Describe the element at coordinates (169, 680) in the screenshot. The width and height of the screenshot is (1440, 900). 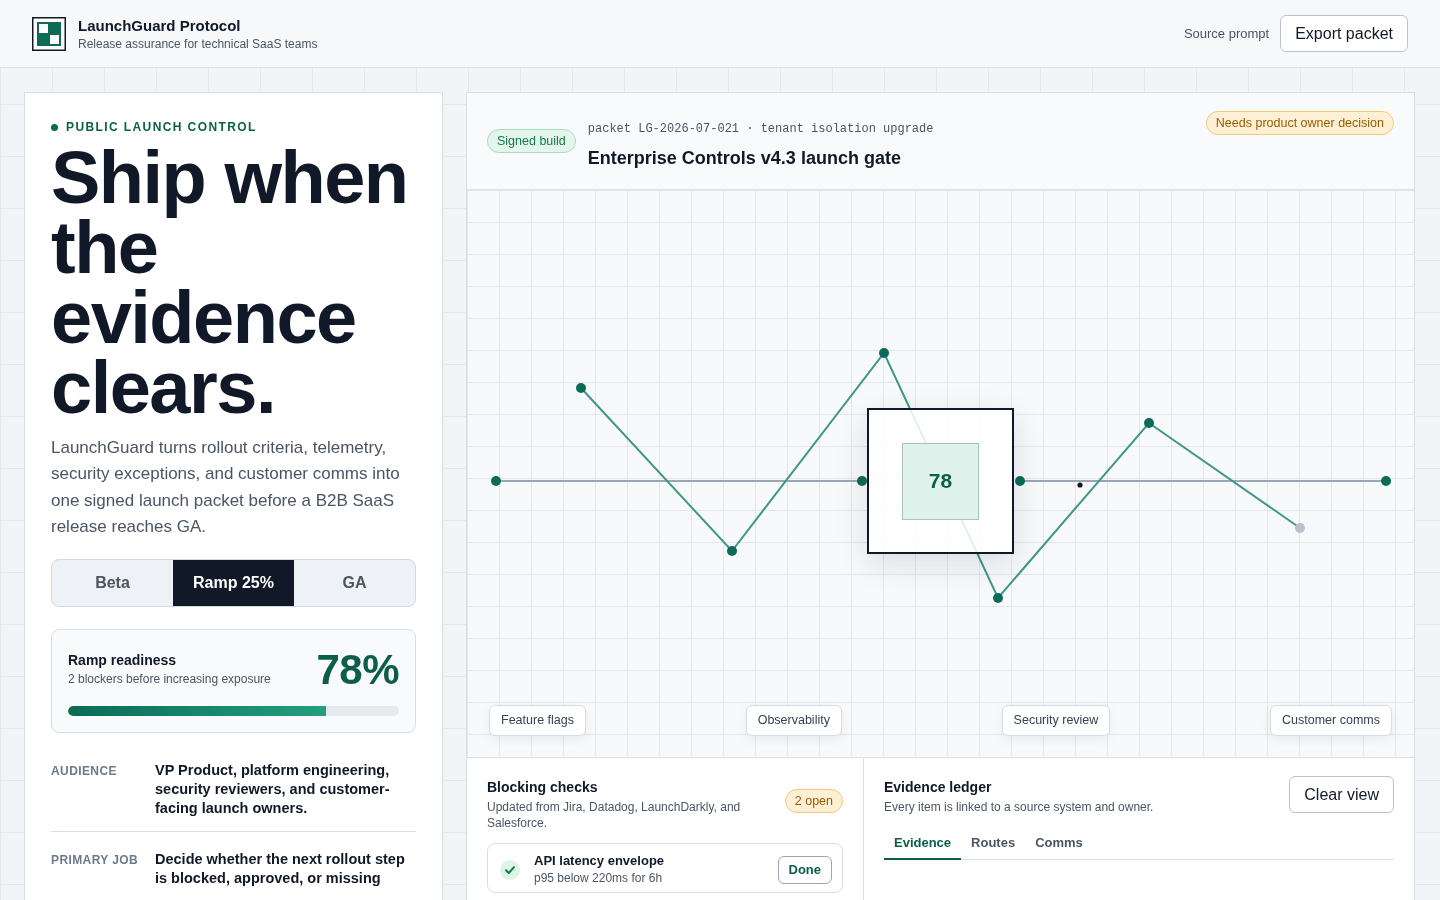
I see `readiness-subtitle: 2 blockers before increasing exposure` at that location.